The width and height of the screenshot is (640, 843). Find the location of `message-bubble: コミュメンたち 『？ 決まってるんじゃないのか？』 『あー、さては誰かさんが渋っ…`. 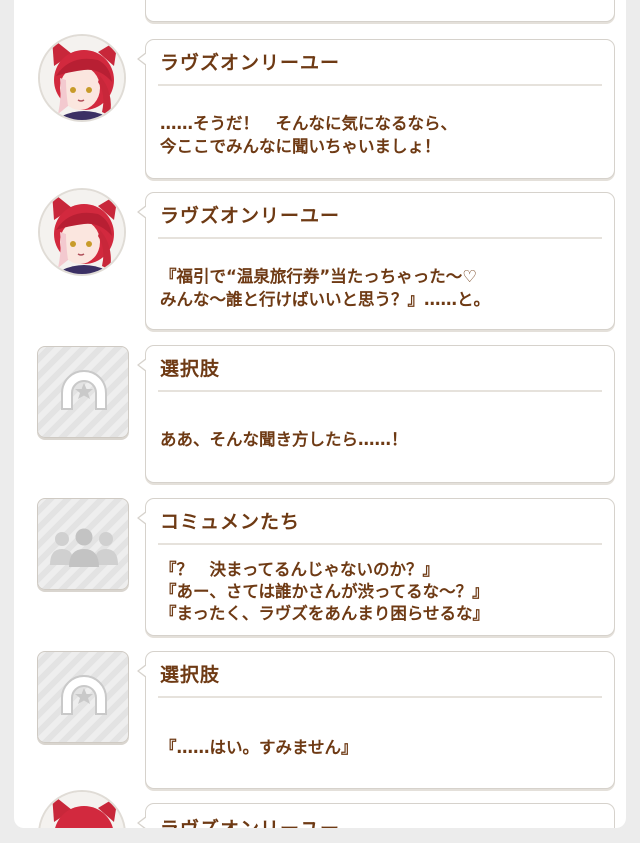

message-bubble: コミュメンたち 『？ 決まってるんじゃないのか？』 『あー、さては誰かさんが渋っ… is located at coordinates (376, 567).